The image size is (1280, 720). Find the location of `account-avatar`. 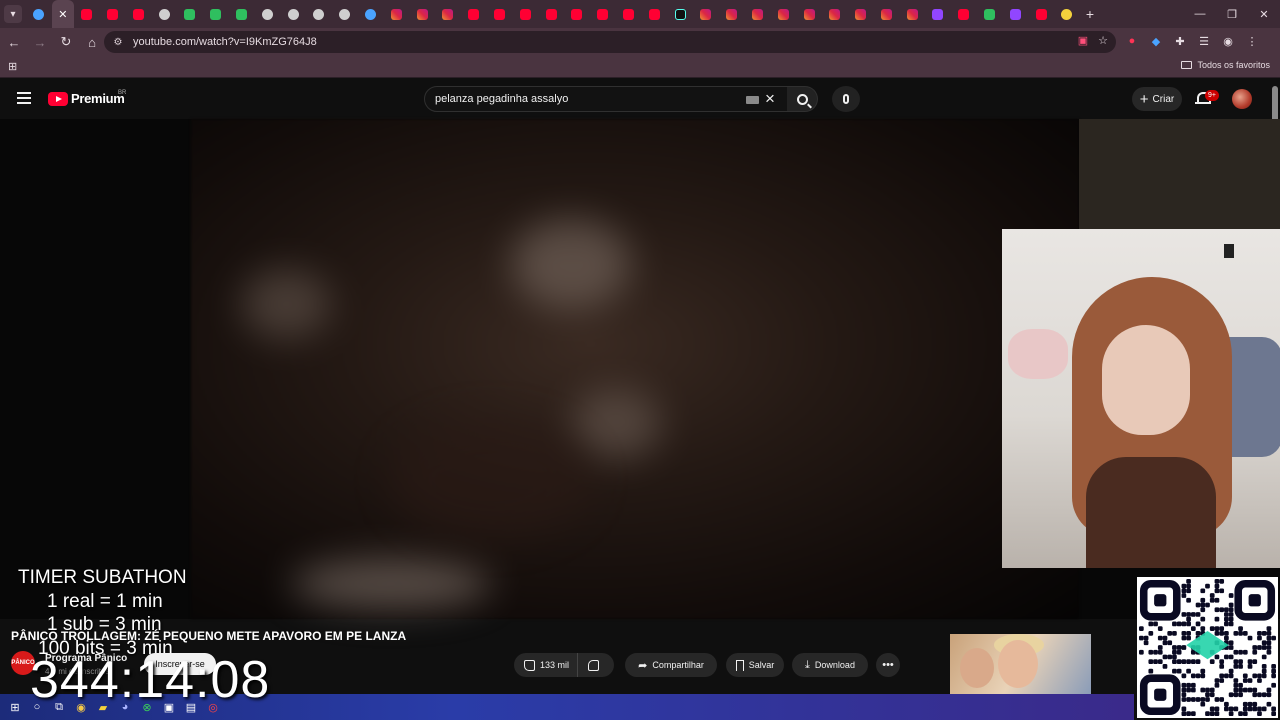

account-avatar is located at coordinates (1242, 99).